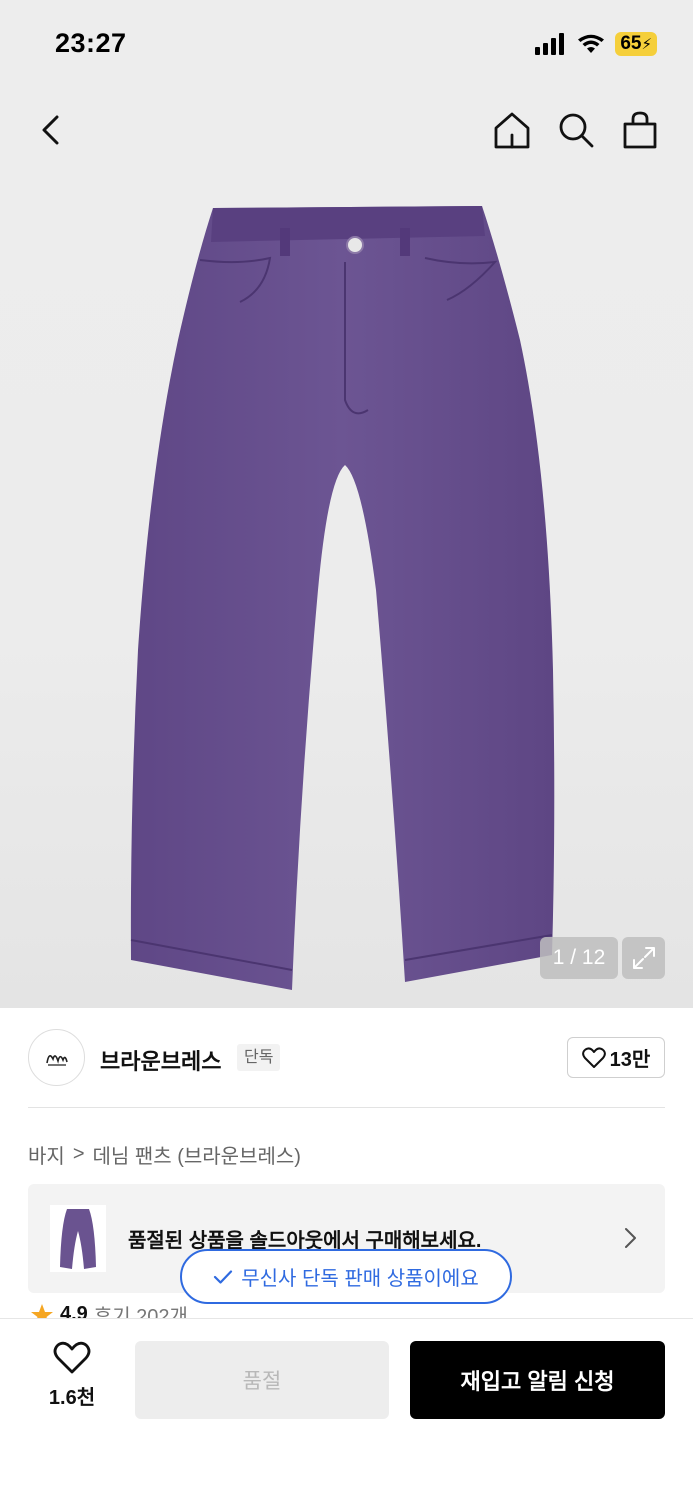 The width and height of the screenshot is (693, 1500). I want to click on search-icon, so click(576, 130).